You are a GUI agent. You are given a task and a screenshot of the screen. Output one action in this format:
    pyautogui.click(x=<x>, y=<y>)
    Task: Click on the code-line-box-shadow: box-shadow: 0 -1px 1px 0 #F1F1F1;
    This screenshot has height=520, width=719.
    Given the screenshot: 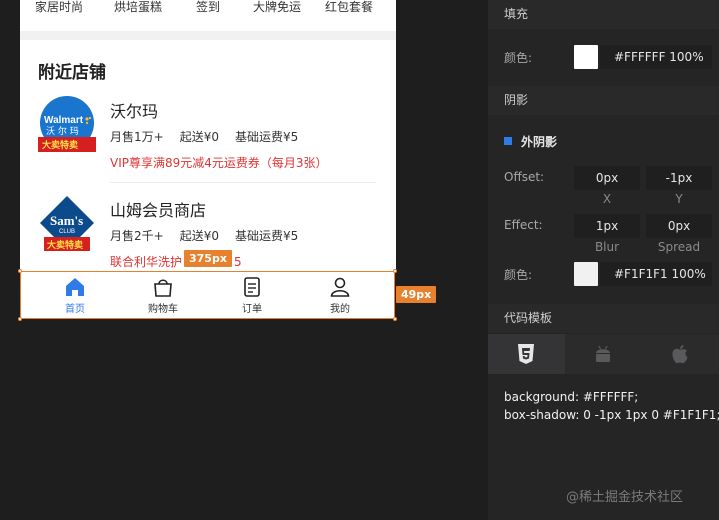 What is the action you would take?
    pyautogui.click(x=611, y=415)
    